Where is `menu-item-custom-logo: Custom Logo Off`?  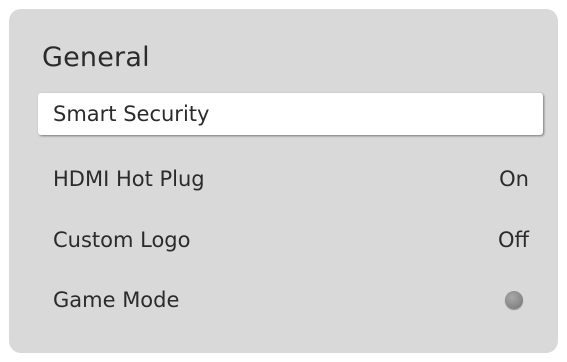
menu-item-custom-logo: Custom Logo Off is located at coordinates (290, 240).